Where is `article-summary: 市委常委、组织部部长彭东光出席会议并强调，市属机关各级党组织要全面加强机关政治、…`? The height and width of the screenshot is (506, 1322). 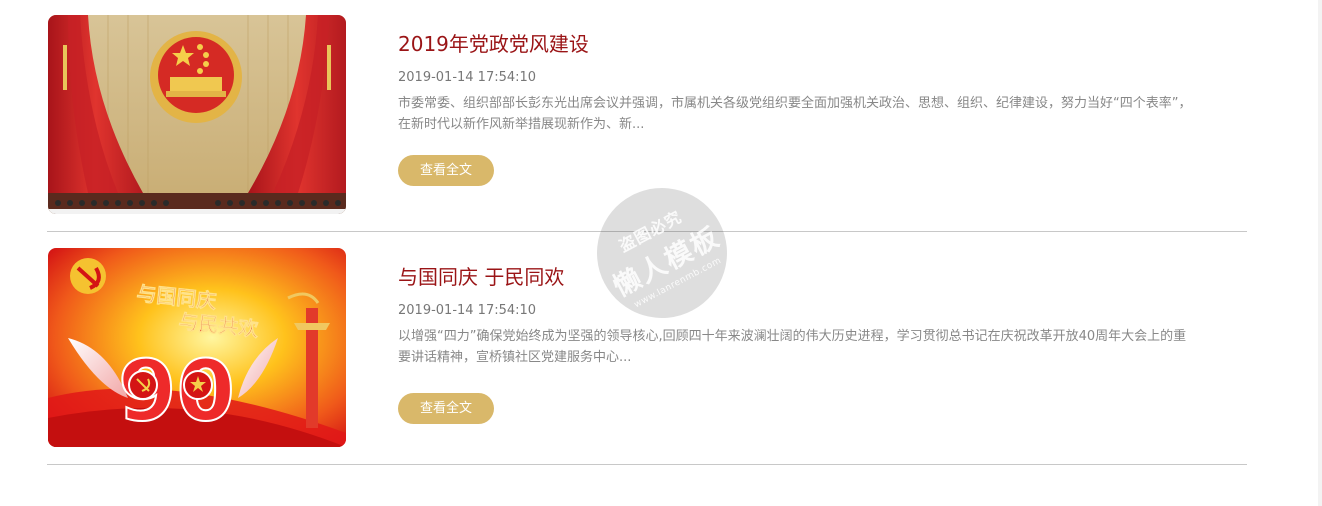
article-summary: 市委常委、组织部部长彭东光出席会议并强调，市属机关各级党组织要全面加强机关政治、… is located at coordinates (795, 114).